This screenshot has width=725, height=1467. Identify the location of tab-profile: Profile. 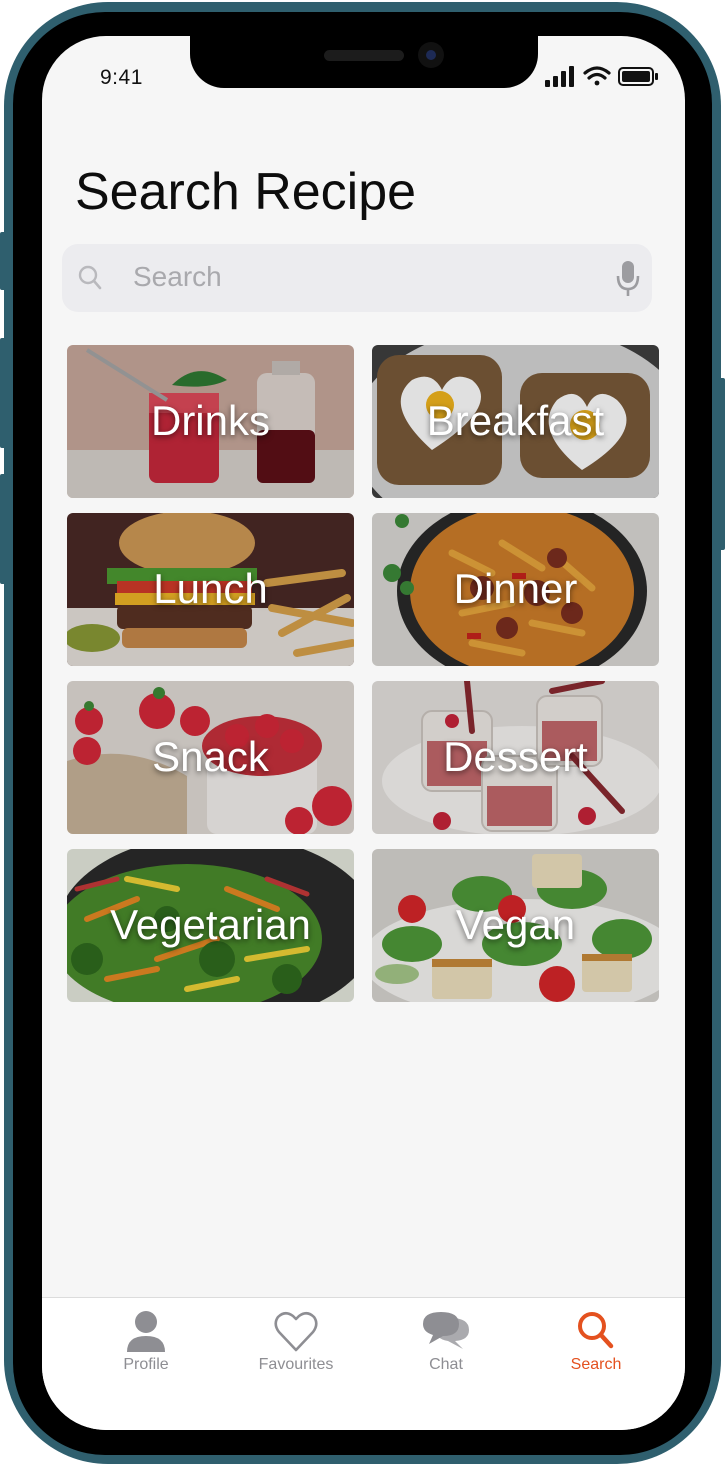
(146, 1343).